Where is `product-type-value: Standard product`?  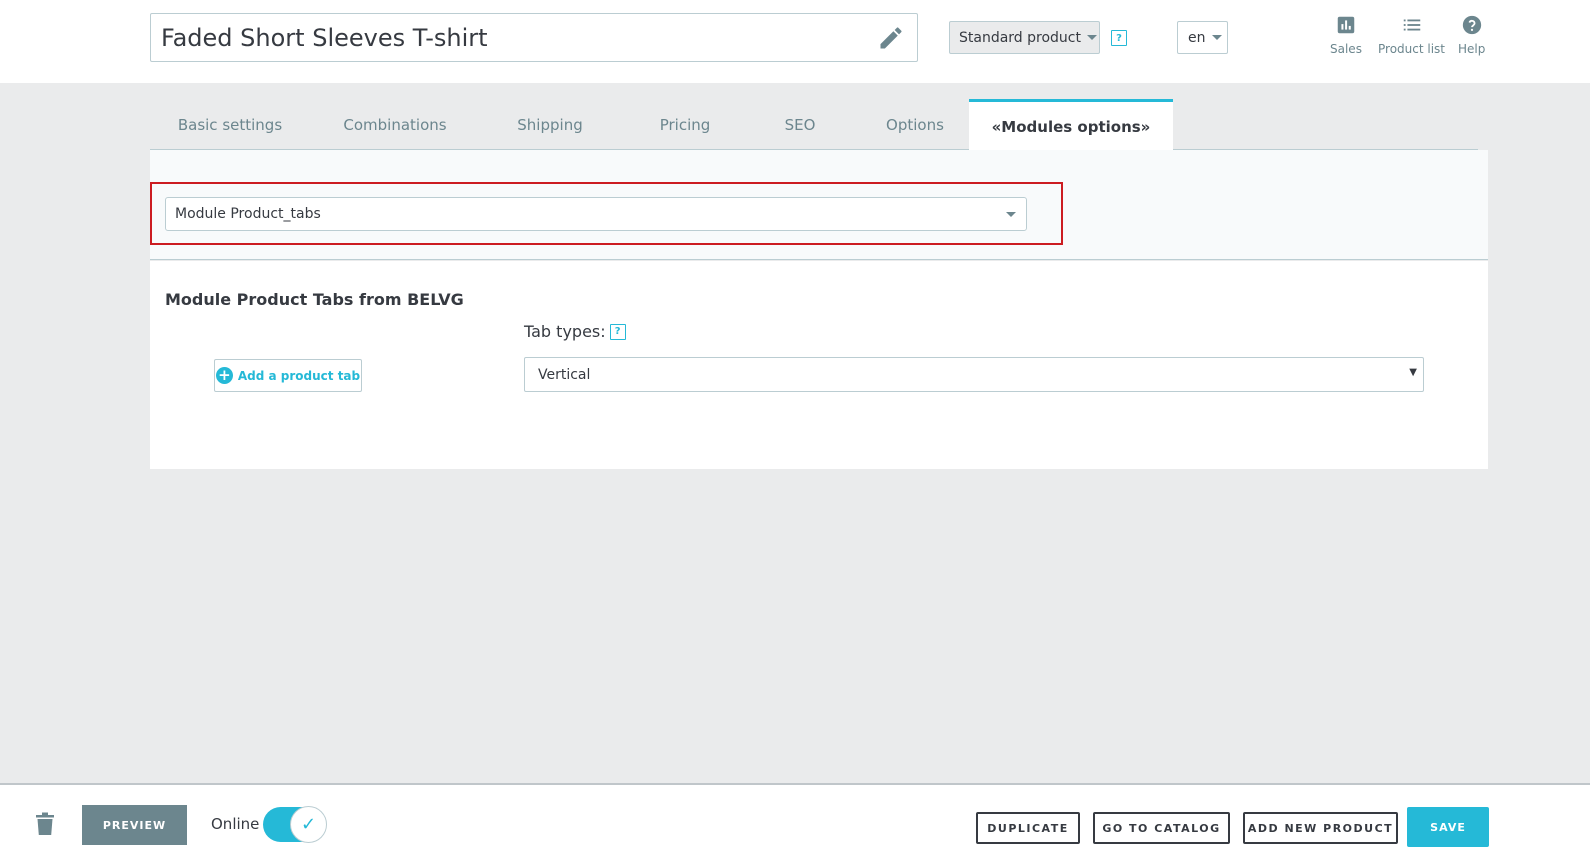 product-type-value: Standard product is located at coordinates (1020, 37).